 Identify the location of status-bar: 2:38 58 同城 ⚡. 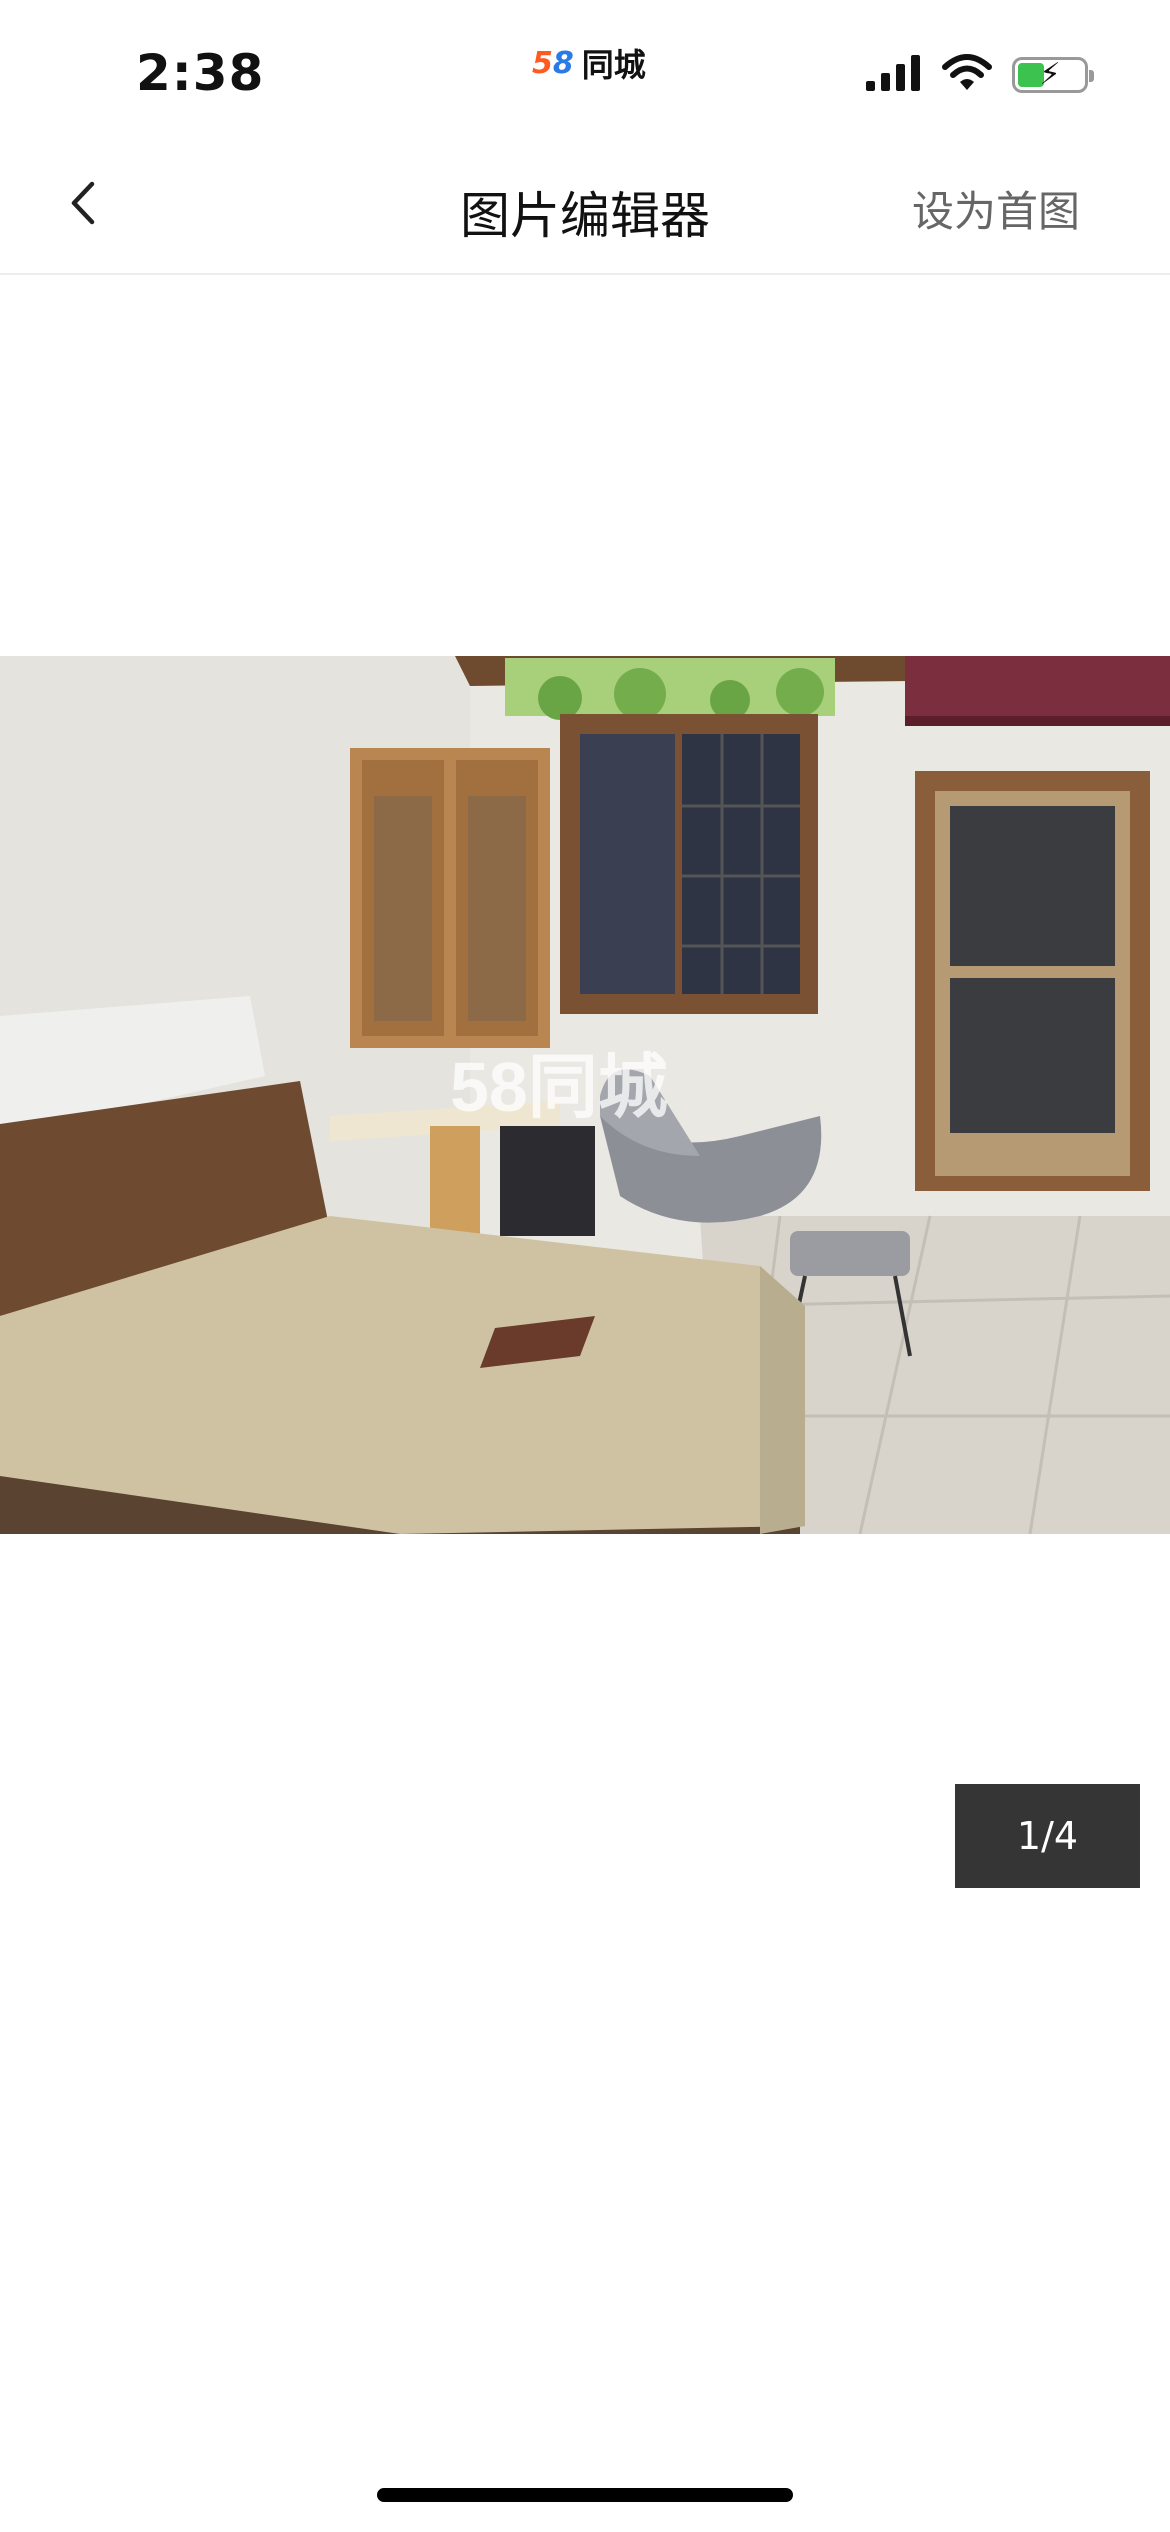
(585, 70).